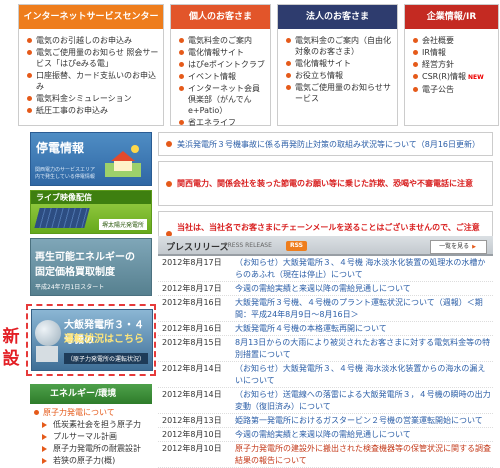 Image resolution: width=500 pixels, height=468 pixels. I want to click on new-label: 新設, so click(11, 348).